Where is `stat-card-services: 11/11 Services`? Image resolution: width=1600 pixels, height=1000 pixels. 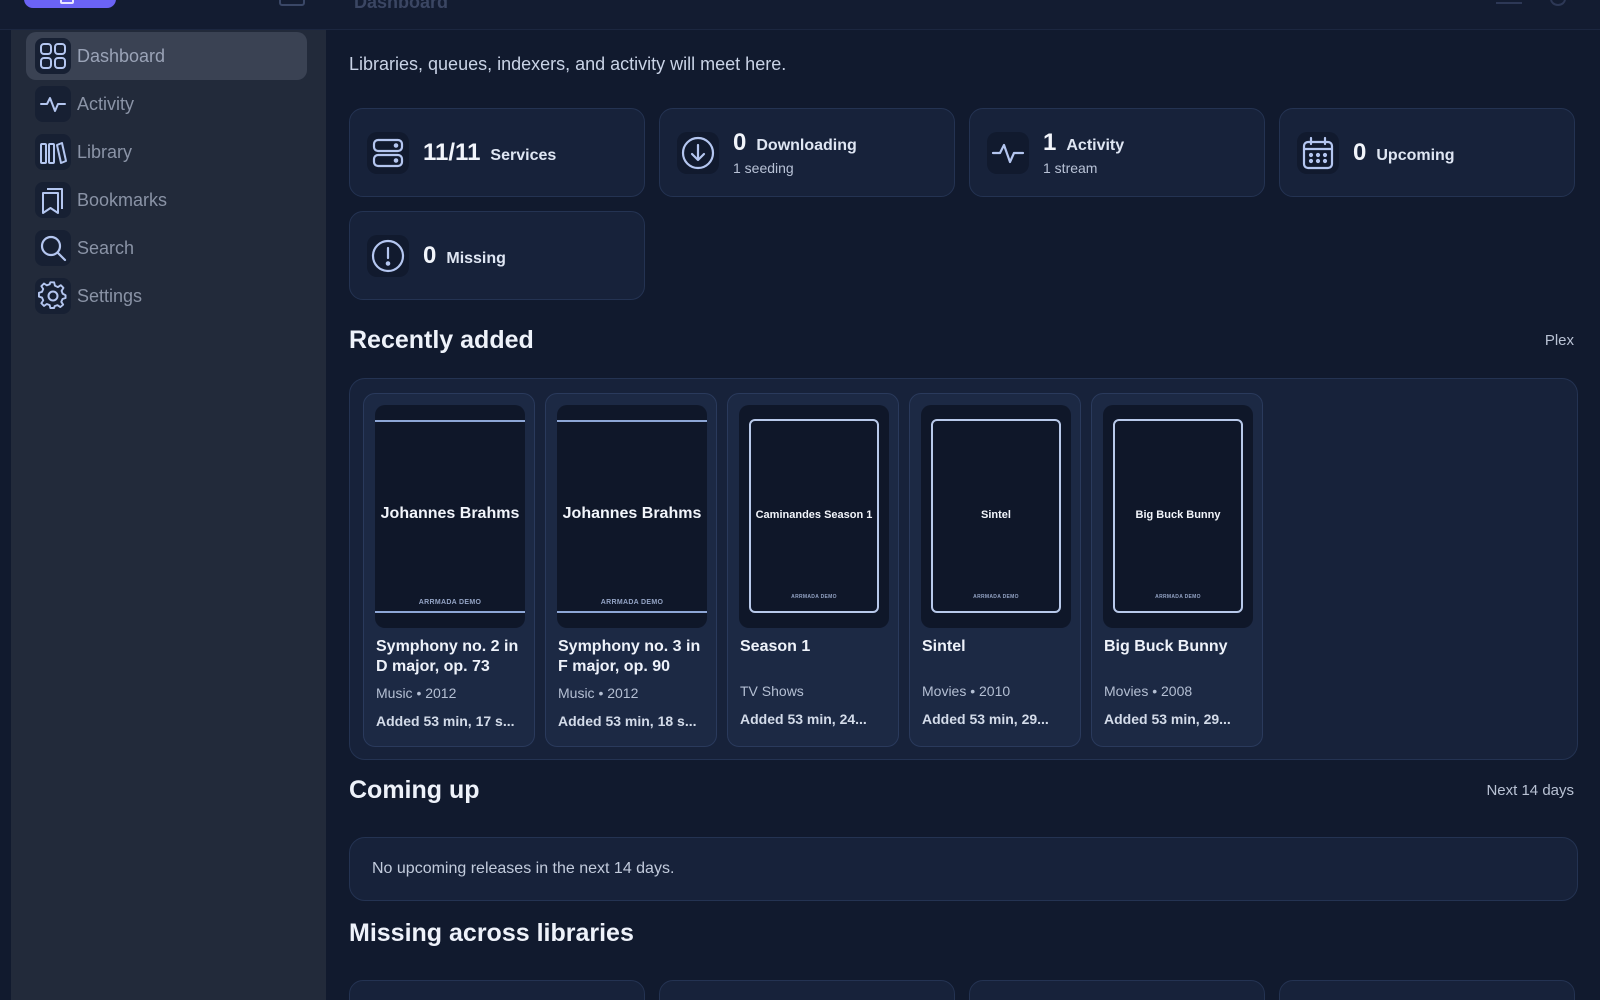 stat-card-services: 11/11 Services is located at coordinates (497, 152).